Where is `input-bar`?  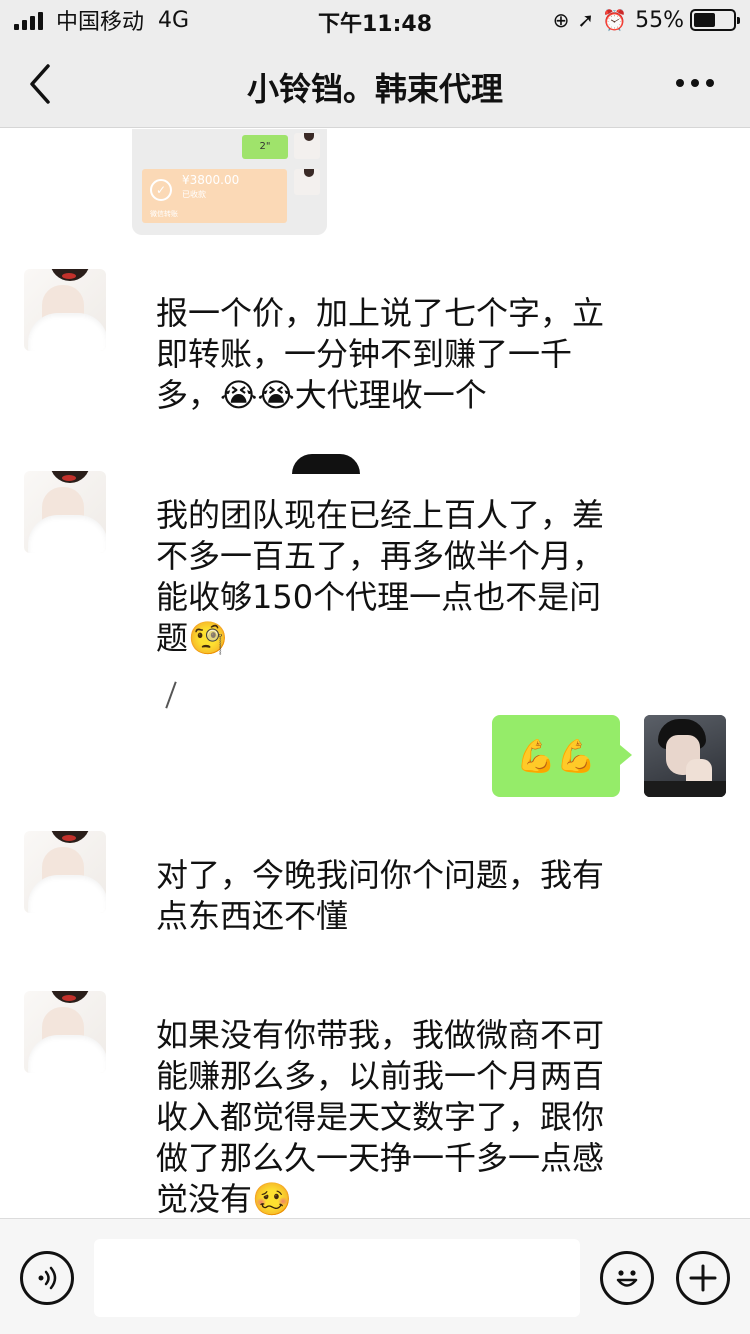
input-bar is located at coordinates (375, 1276).